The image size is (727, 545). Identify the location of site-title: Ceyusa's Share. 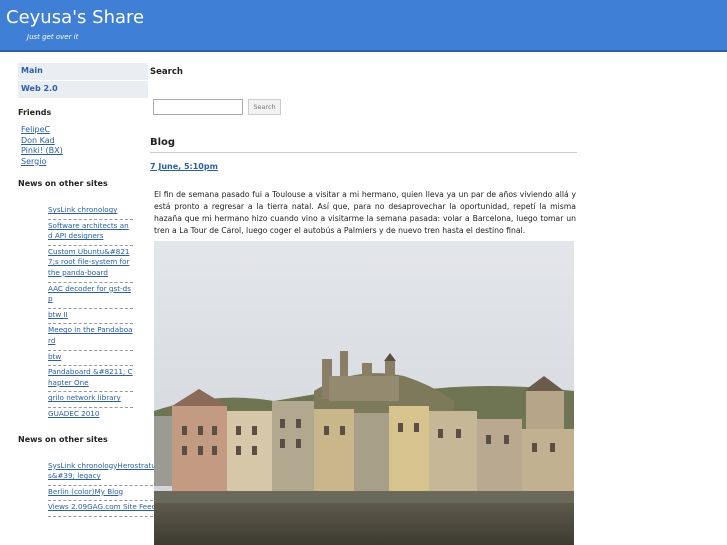
(75, 17).